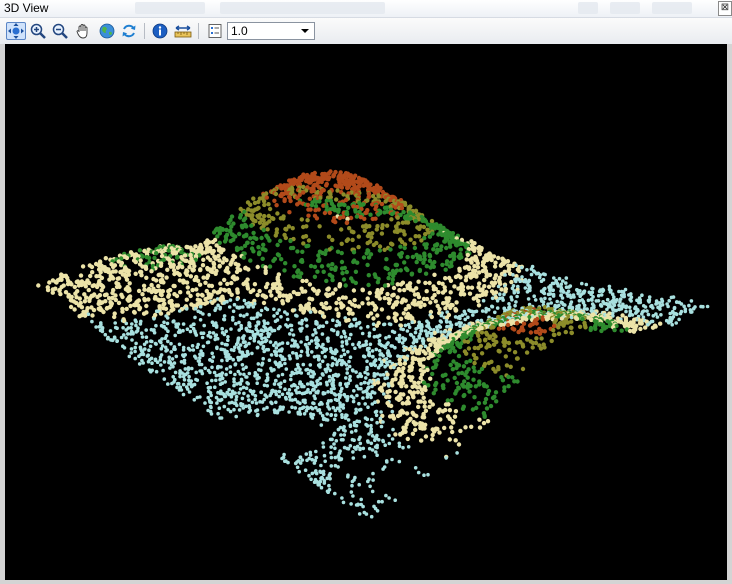 Image resolution: width=732 pixels, height=584 pixels. Describe the element at coordinates (107, 31) in the screenshot. I see `full-extent-button` at that location.